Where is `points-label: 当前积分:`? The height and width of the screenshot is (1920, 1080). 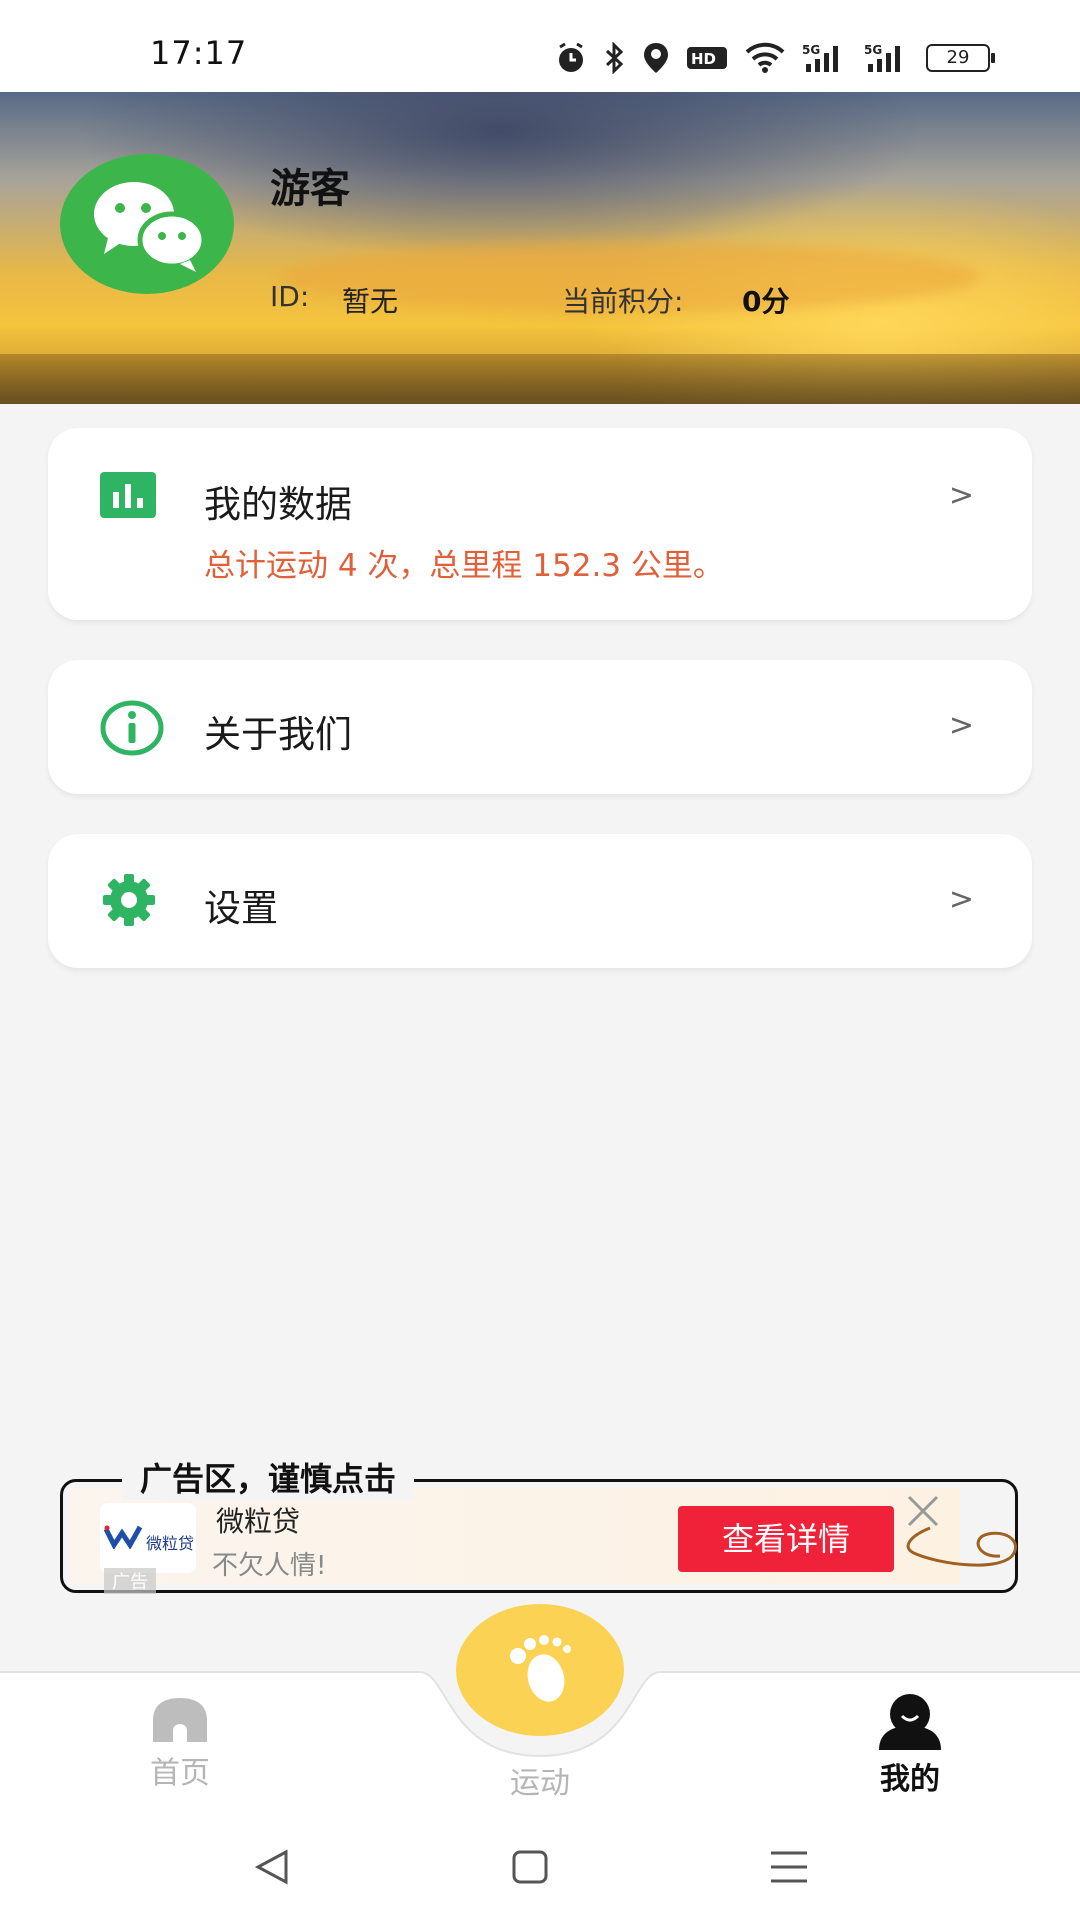
points-label: 当前积分: is located at coordinates (623, 301).